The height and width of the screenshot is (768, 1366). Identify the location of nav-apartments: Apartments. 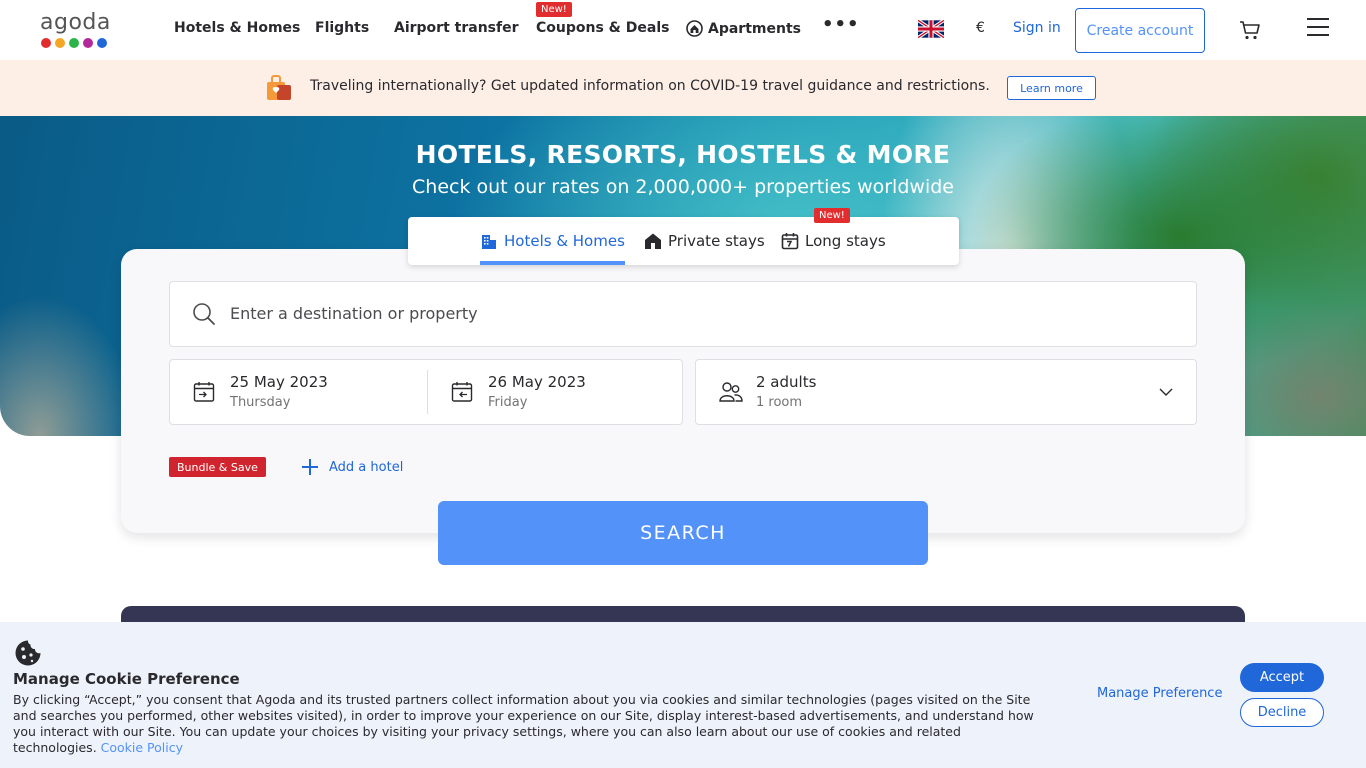
(743, 28).